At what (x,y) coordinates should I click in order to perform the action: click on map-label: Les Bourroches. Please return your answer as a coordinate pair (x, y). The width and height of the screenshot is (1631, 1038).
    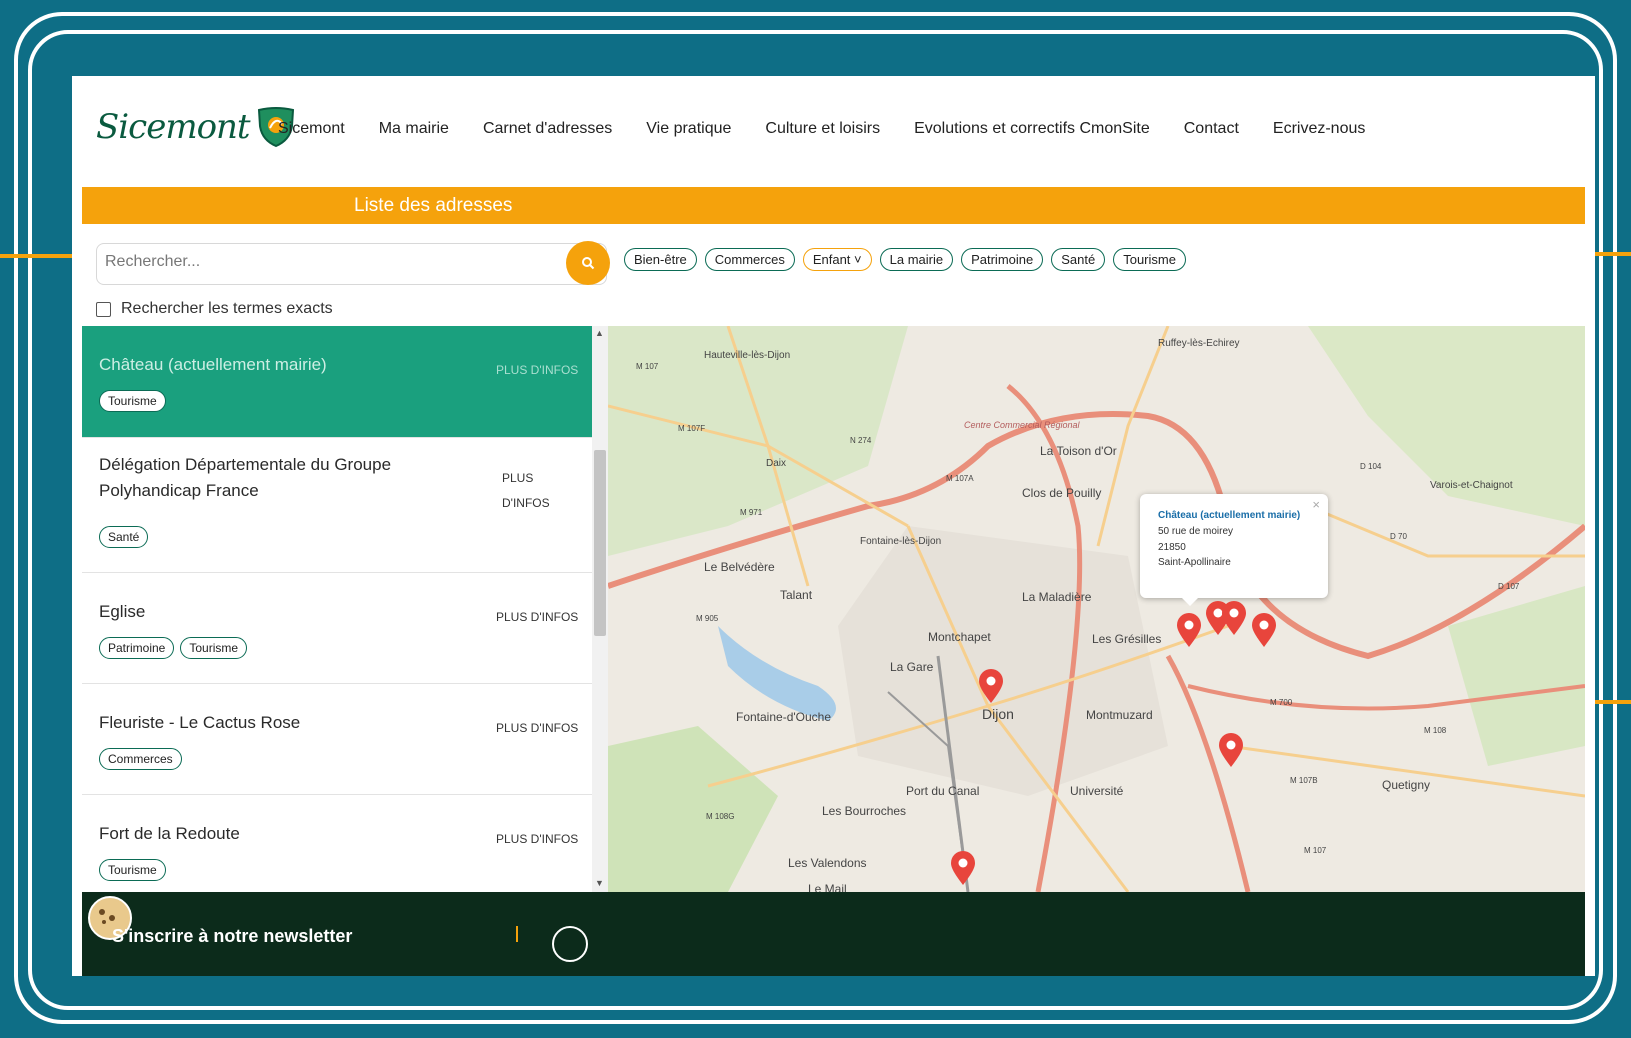
    Looking at the image, I should click on (864, 811).